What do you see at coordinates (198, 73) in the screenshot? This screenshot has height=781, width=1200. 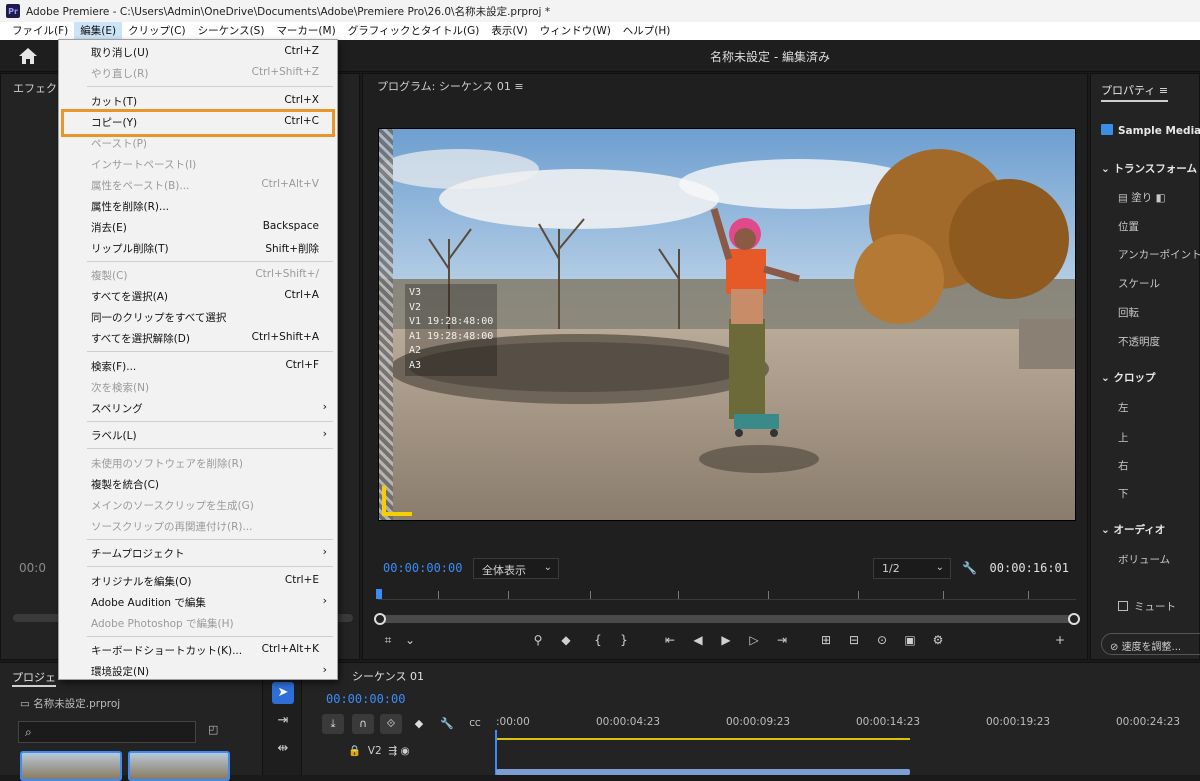 I see `menu-item-redo: やり直し(R) Ctrl+Shift+Z` at bounding box center [198, 73].